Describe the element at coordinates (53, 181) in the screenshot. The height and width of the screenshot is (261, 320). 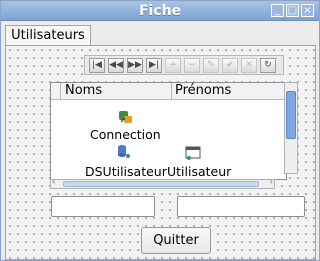
I see `scroll-left-icon: ‹` at that location.